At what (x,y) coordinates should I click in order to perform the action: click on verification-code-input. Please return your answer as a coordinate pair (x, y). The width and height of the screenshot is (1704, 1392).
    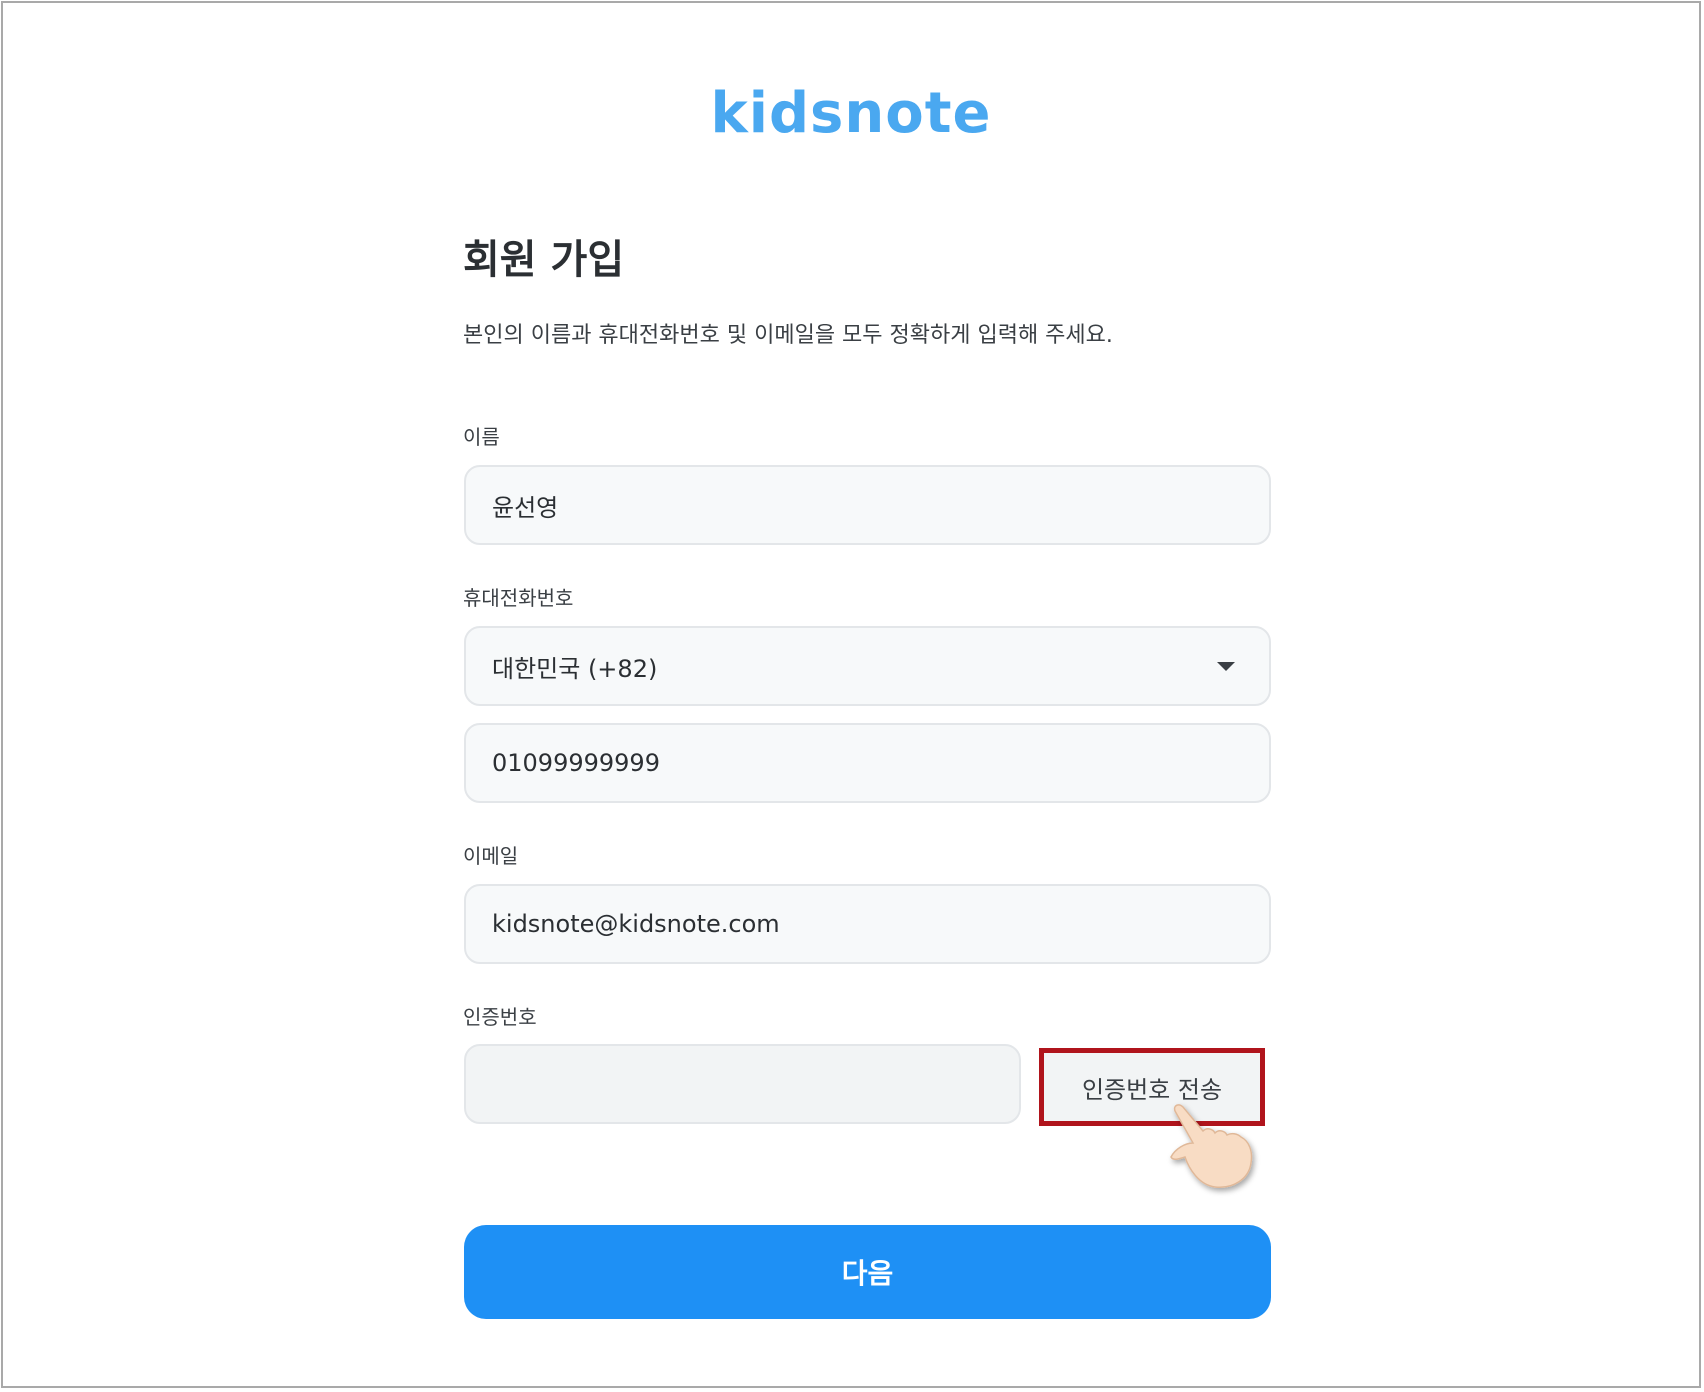
    Looking at the image, I should click on (742, 1084).